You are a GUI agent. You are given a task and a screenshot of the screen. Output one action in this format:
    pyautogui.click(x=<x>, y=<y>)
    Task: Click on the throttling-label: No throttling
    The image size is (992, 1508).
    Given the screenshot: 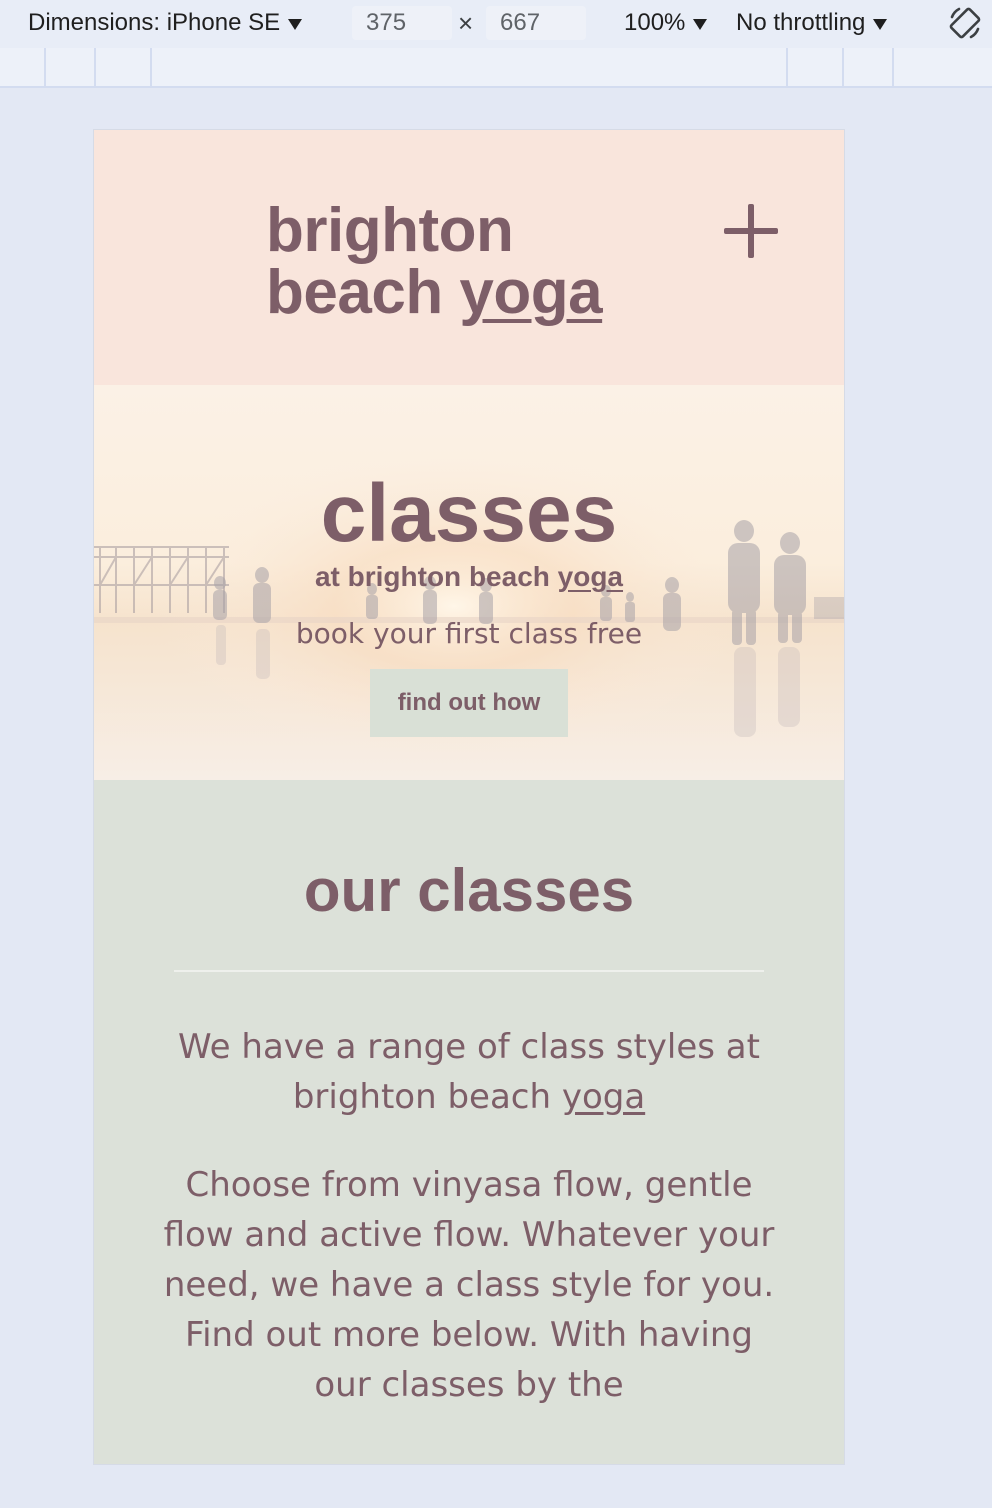 What is the action you would take?
    pyautogui.click(x=801, y=22)
    